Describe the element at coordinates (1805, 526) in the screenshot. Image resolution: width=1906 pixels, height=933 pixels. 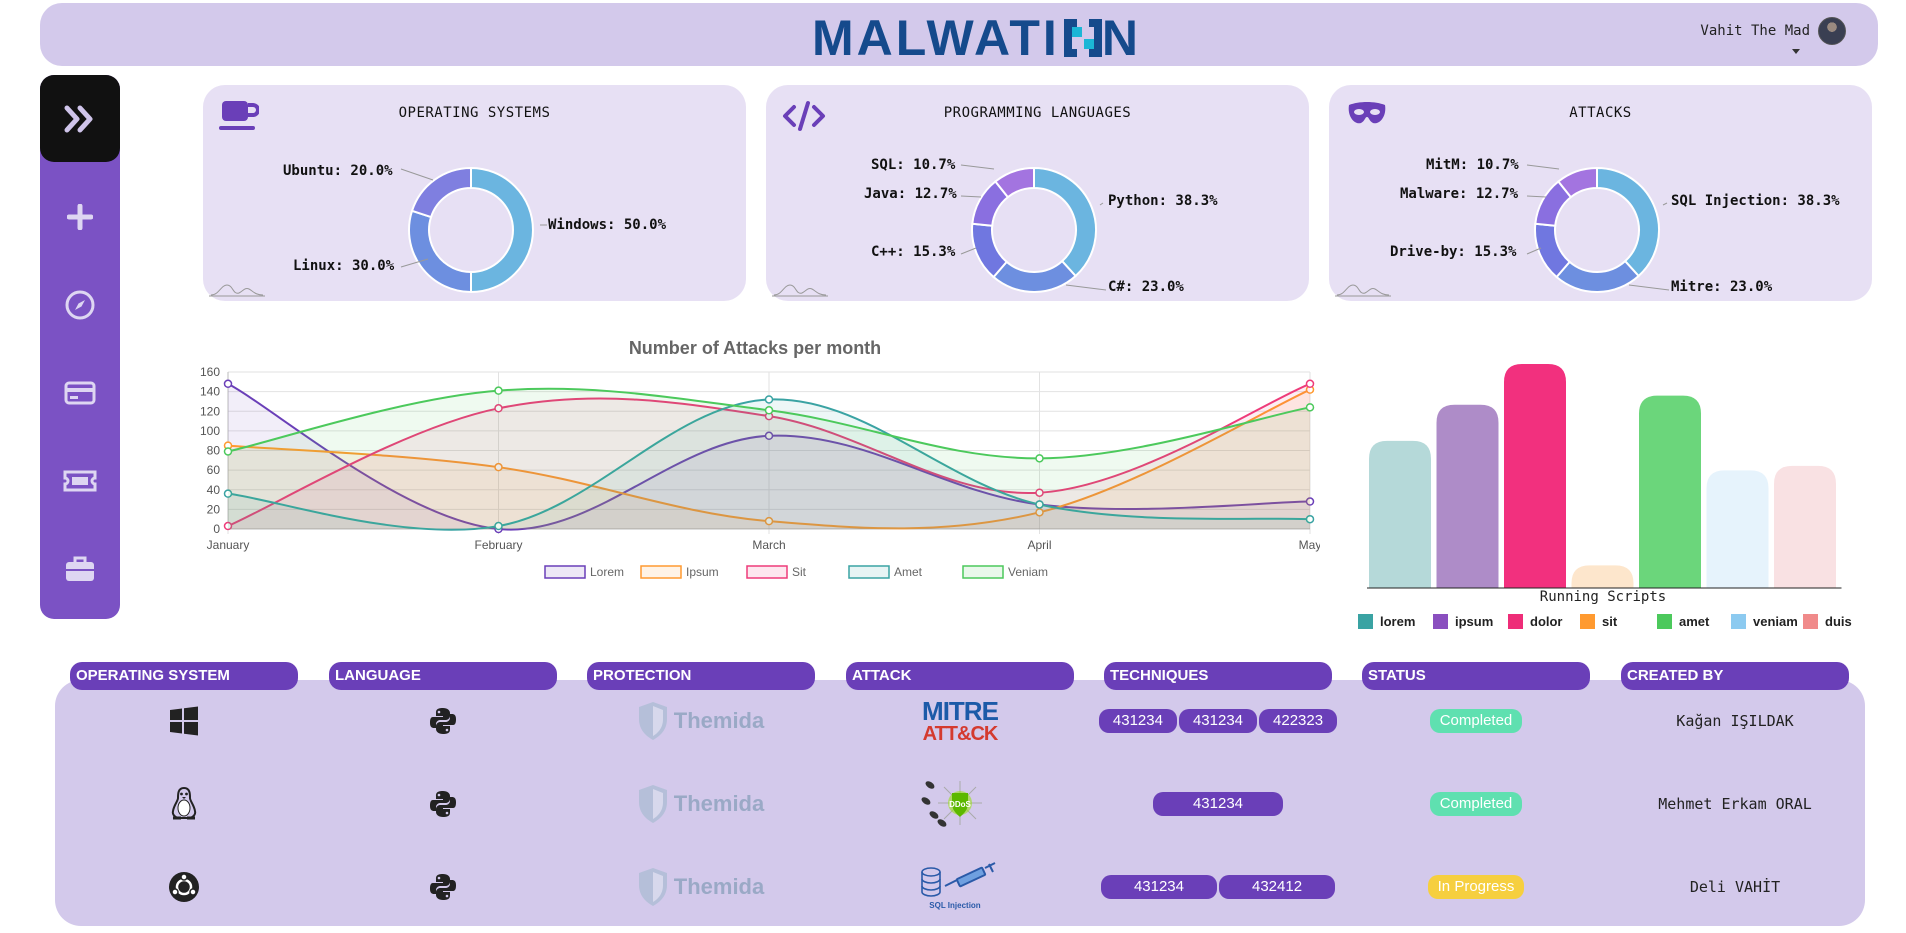
I see `bar-duis` at that location.